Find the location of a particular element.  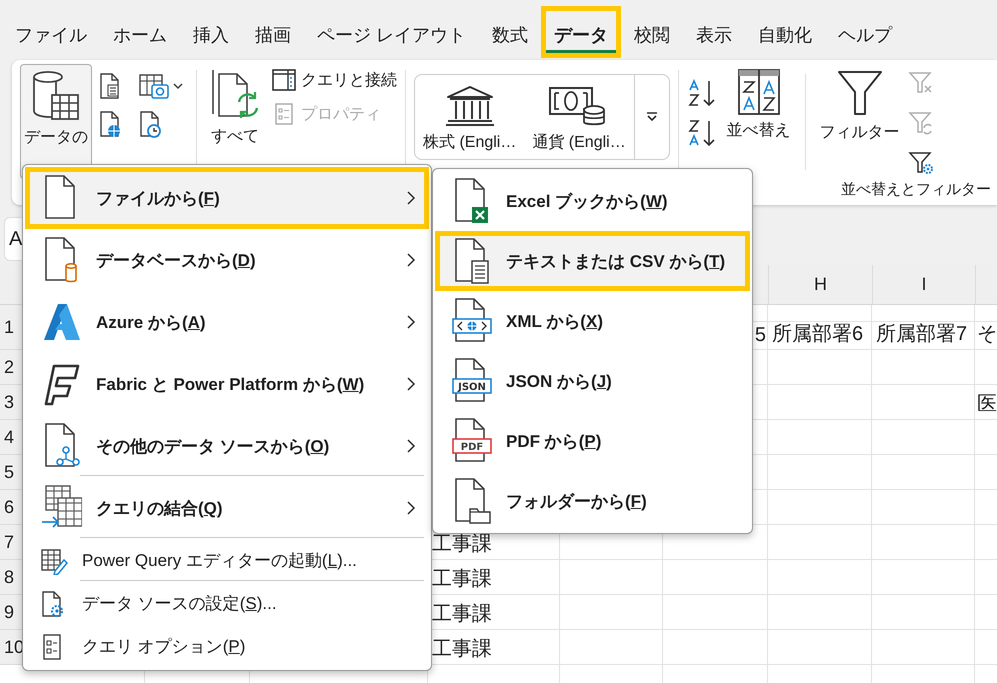

ribbon-tab: 自動化 is located at coordinates (785, 32).